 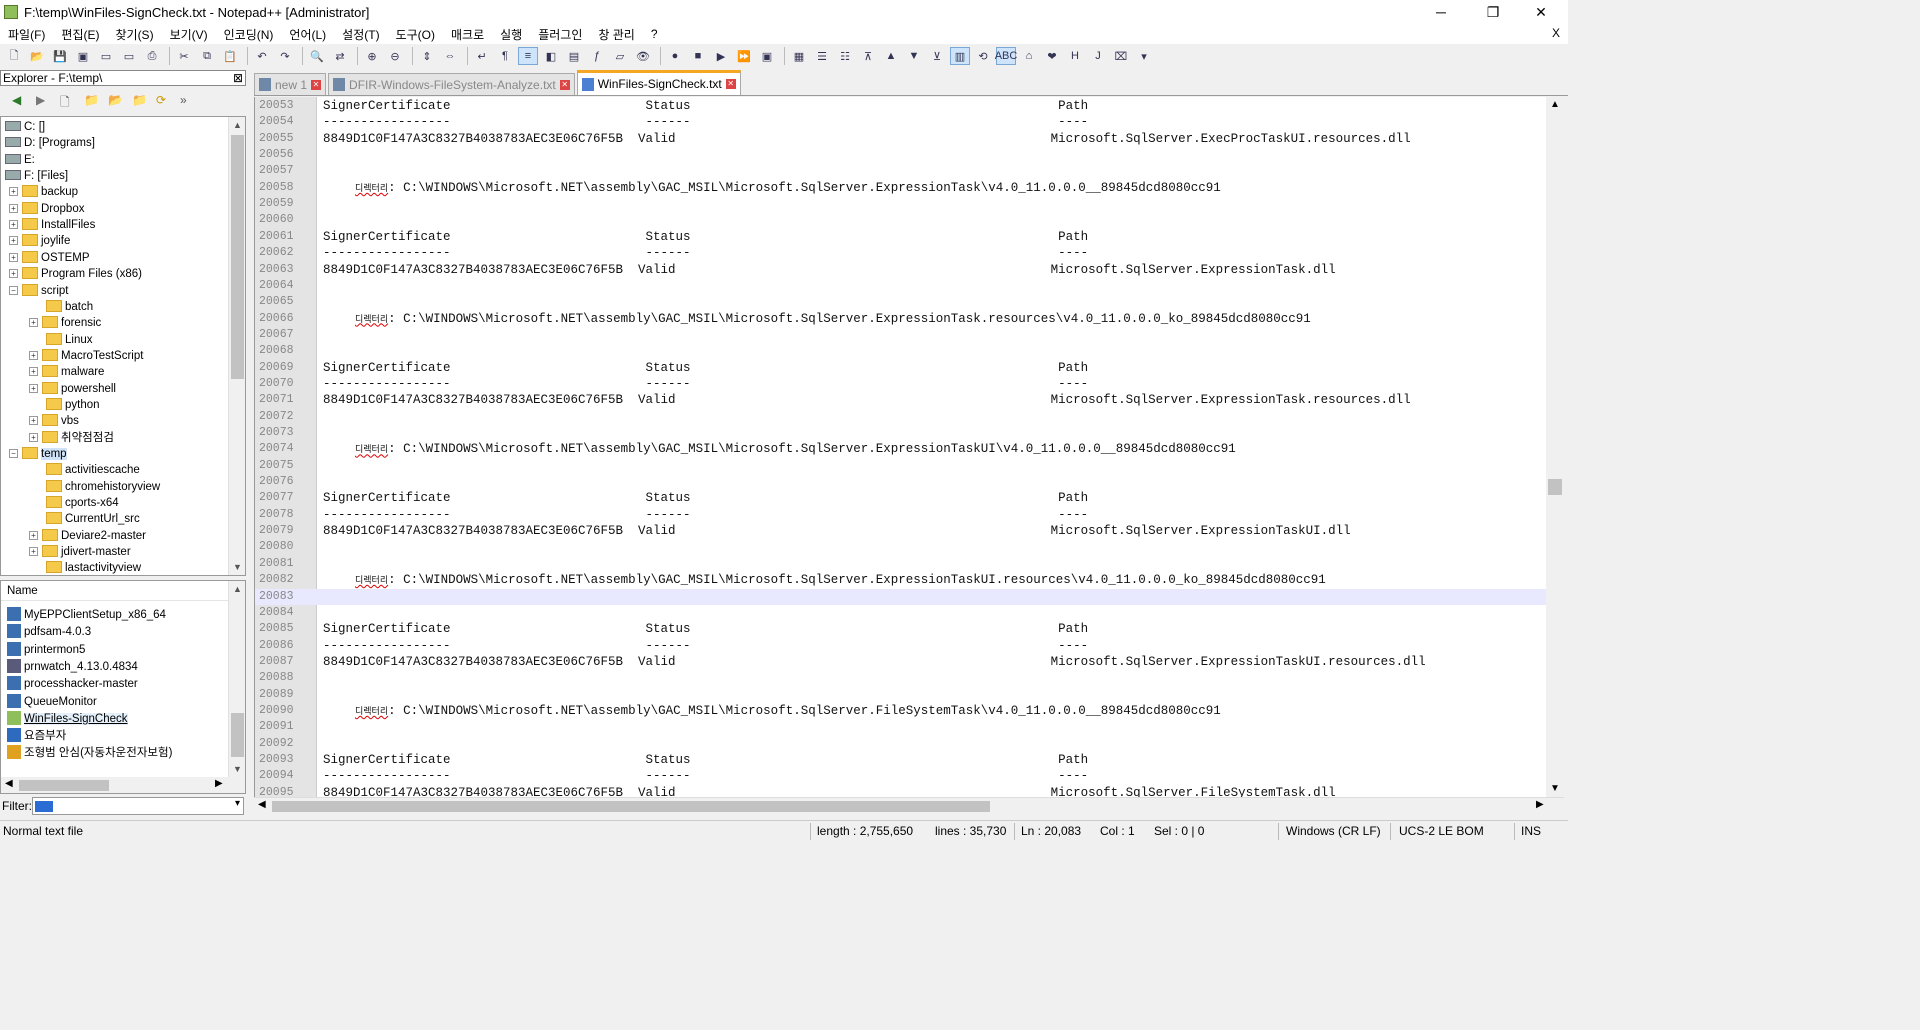 What do you see at coordinates (84, 470) in the screenshot?
I see `tree-item: activitiescache` at bounding box center [84, 470].